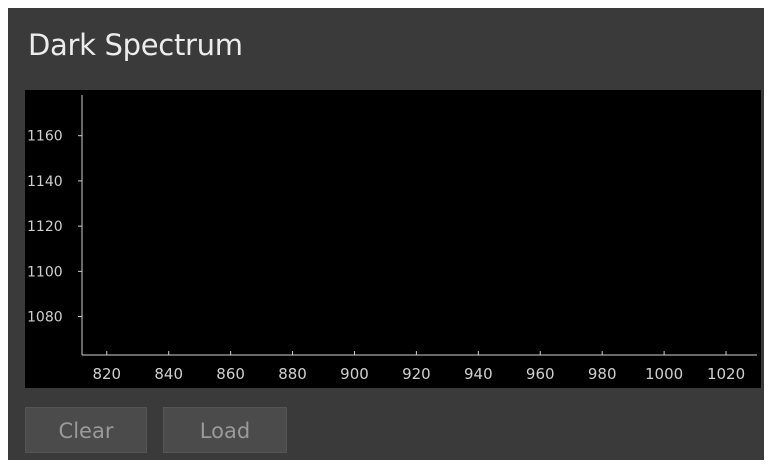  What do you see at coordinates (292, 374) in the screenshot?
I see `x-tick-label: 880` at bounding box center [292, 374].